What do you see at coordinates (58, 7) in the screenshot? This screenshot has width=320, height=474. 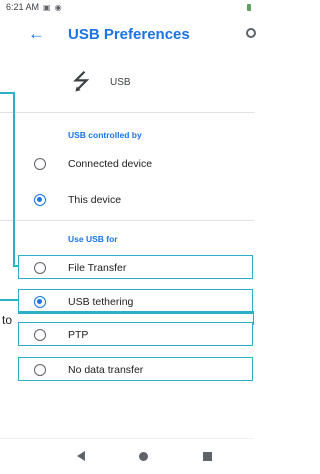 I see `location-icon: ◉` at bounding box center [58, 7].